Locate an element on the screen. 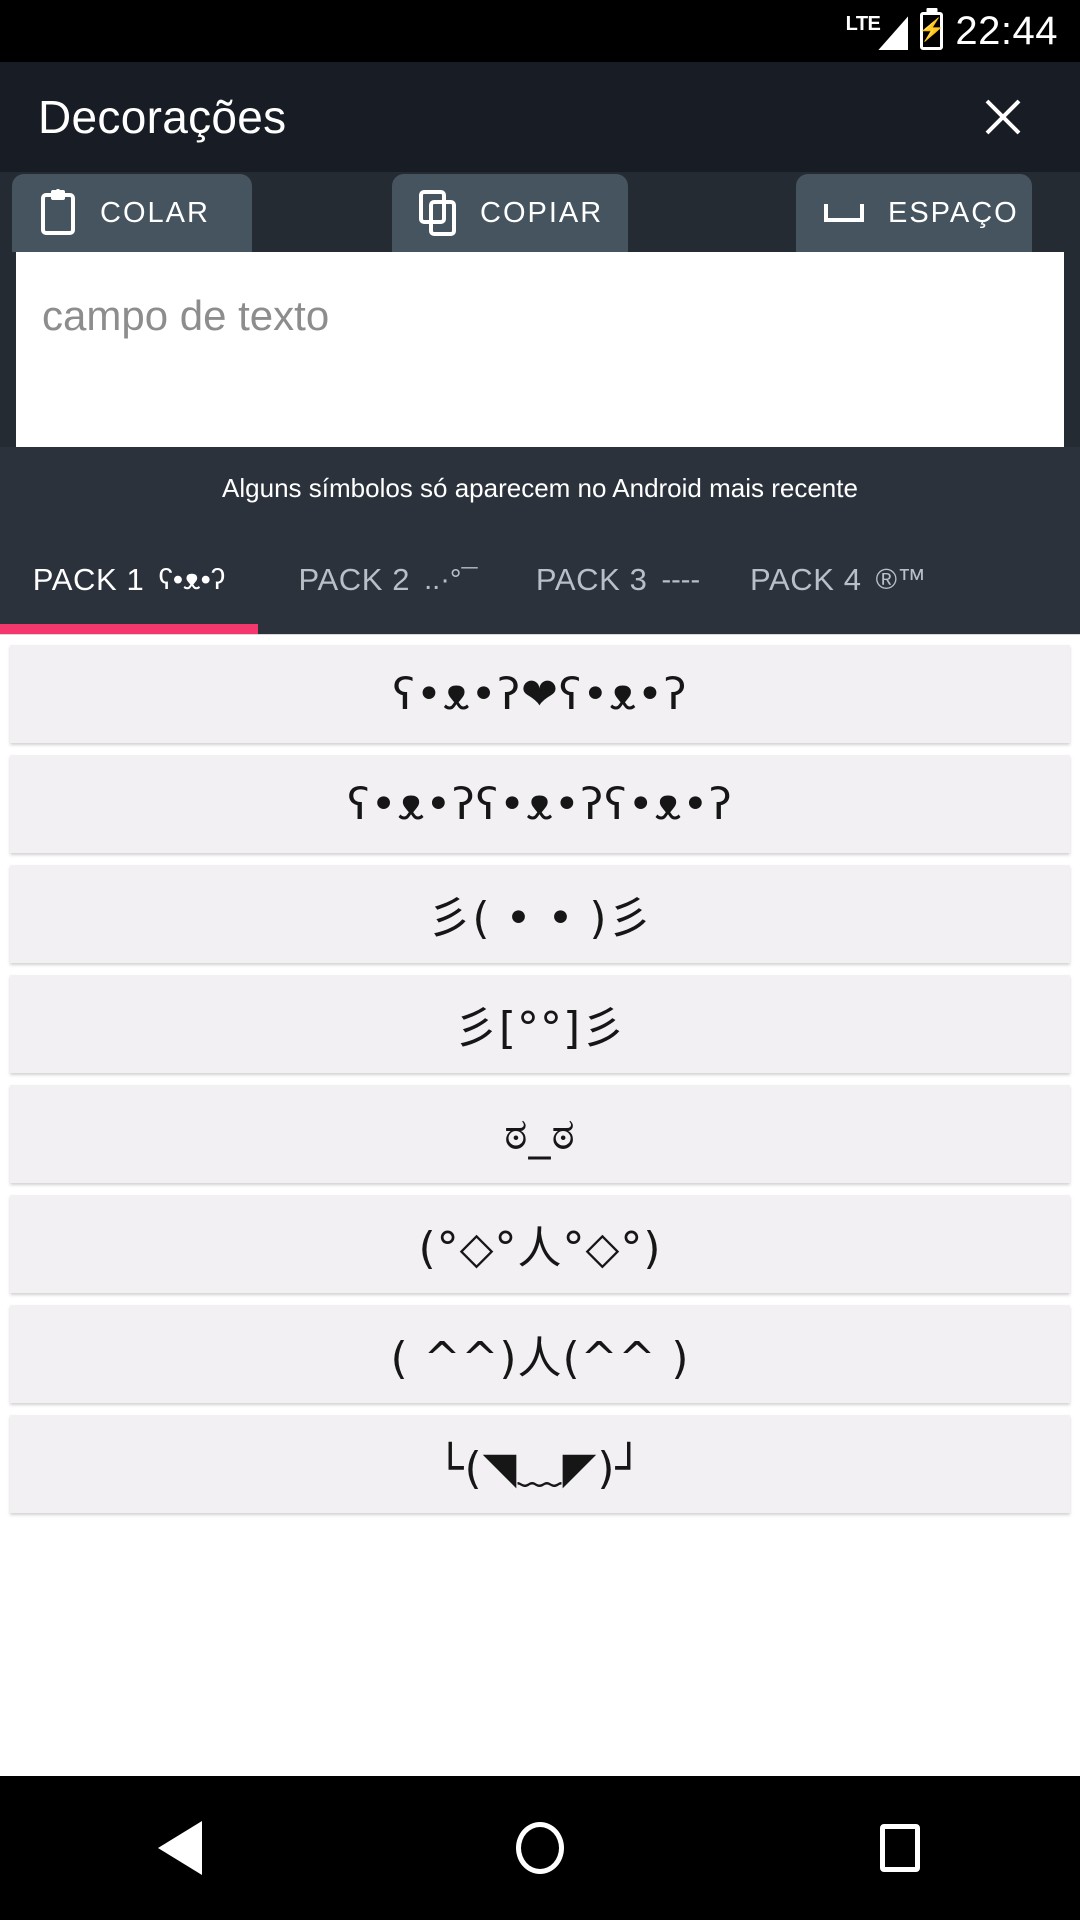 This screenshot has width=1080, height=1920. list-item: ʕ•ᴥ•ʔ❤ʕ•ᴥ•ʔ is located at coordinates (540, 694).